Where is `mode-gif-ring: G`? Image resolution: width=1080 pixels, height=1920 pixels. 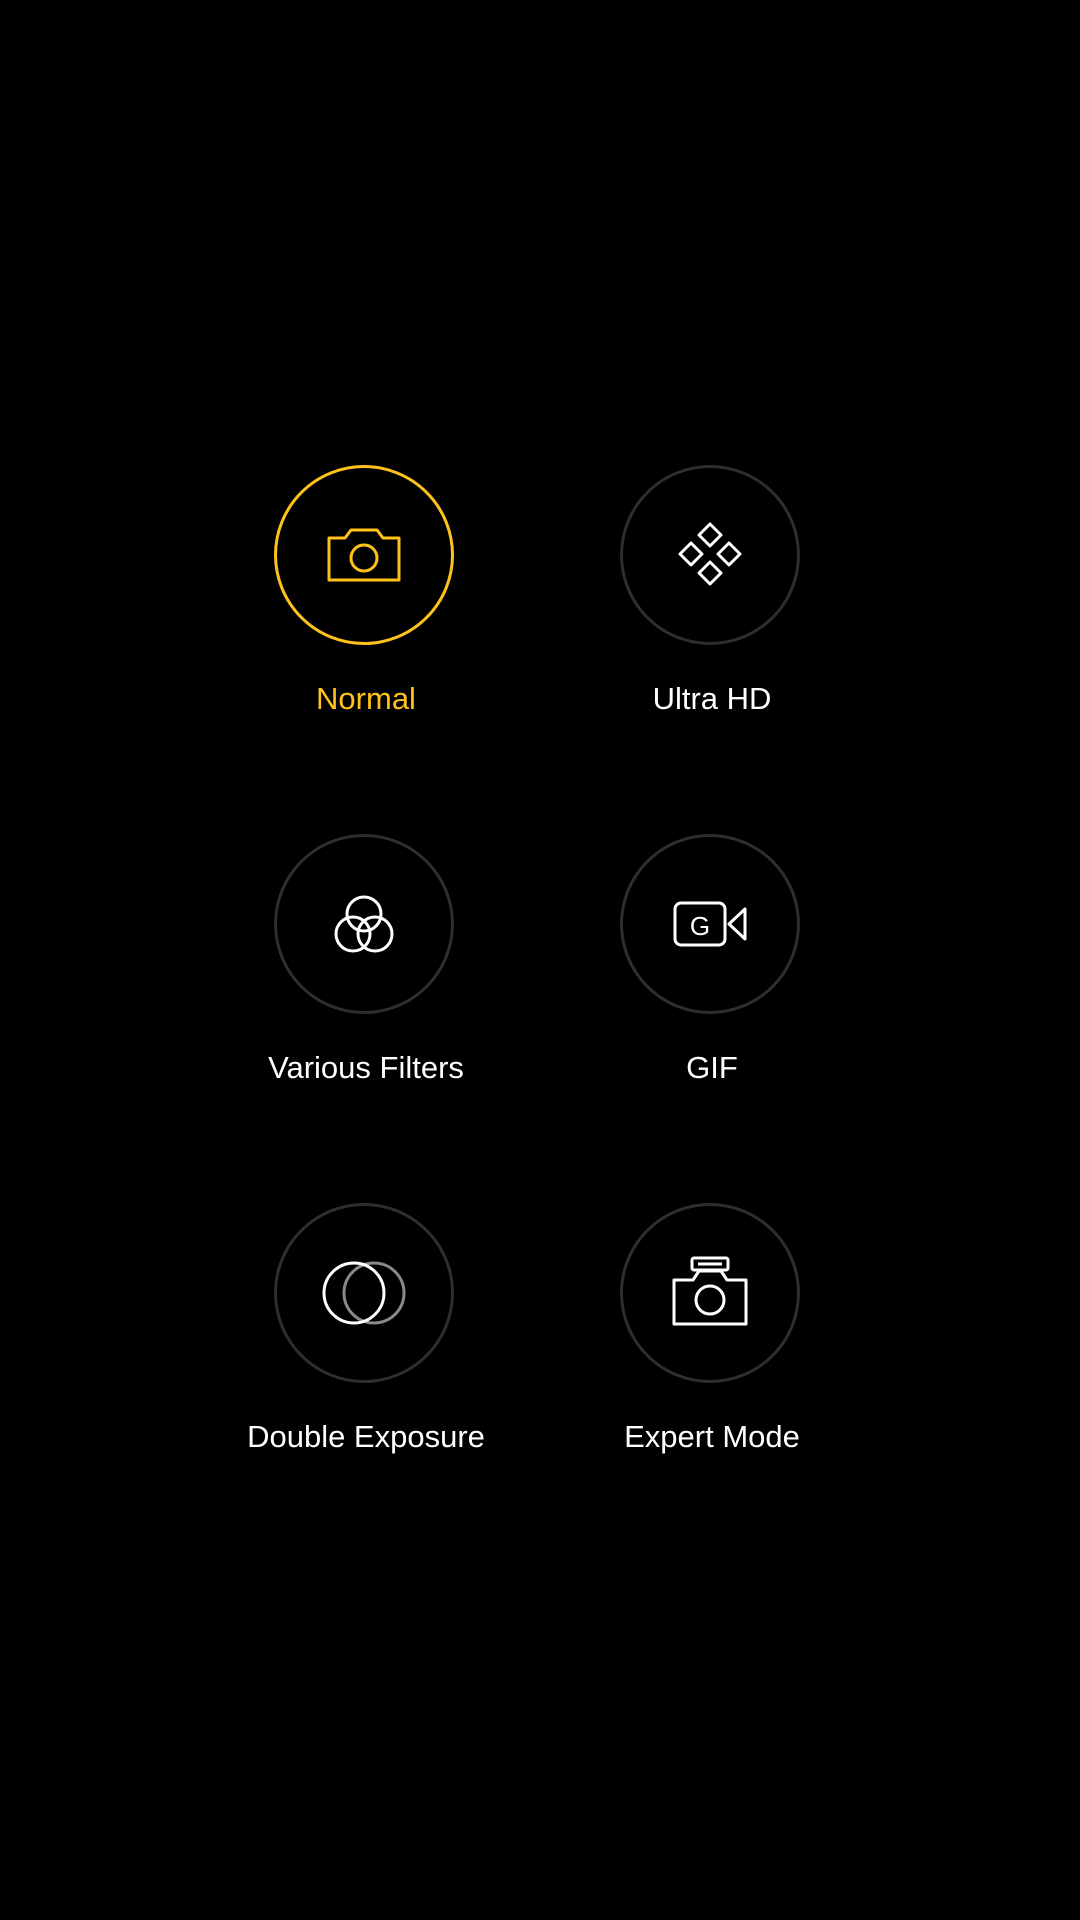 mode-gif-ring: G is located at coordinates (710, 924).